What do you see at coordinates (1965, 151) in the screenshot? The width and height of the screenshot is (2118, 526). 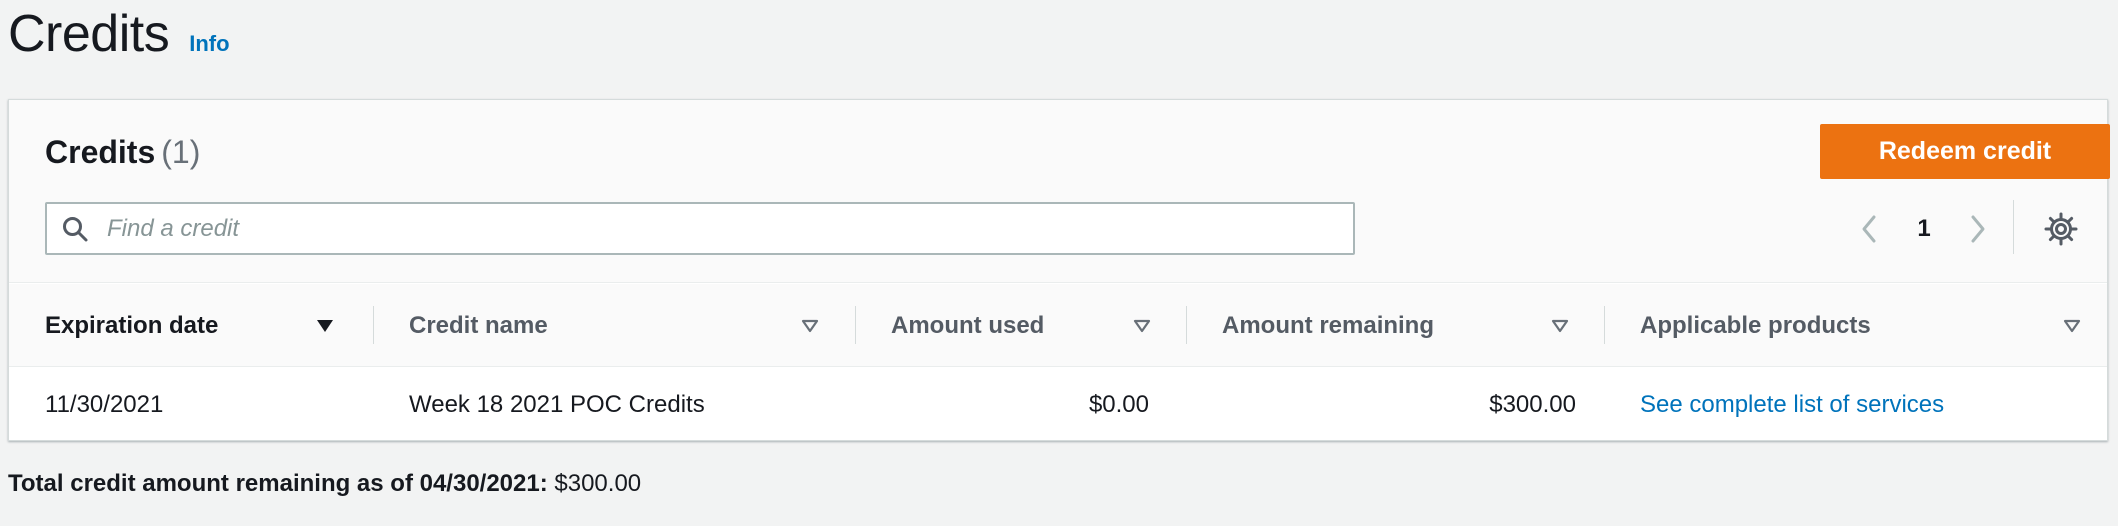 I see `redeem-credit-button: Redeem credit` at bounding box center [1965, 151].